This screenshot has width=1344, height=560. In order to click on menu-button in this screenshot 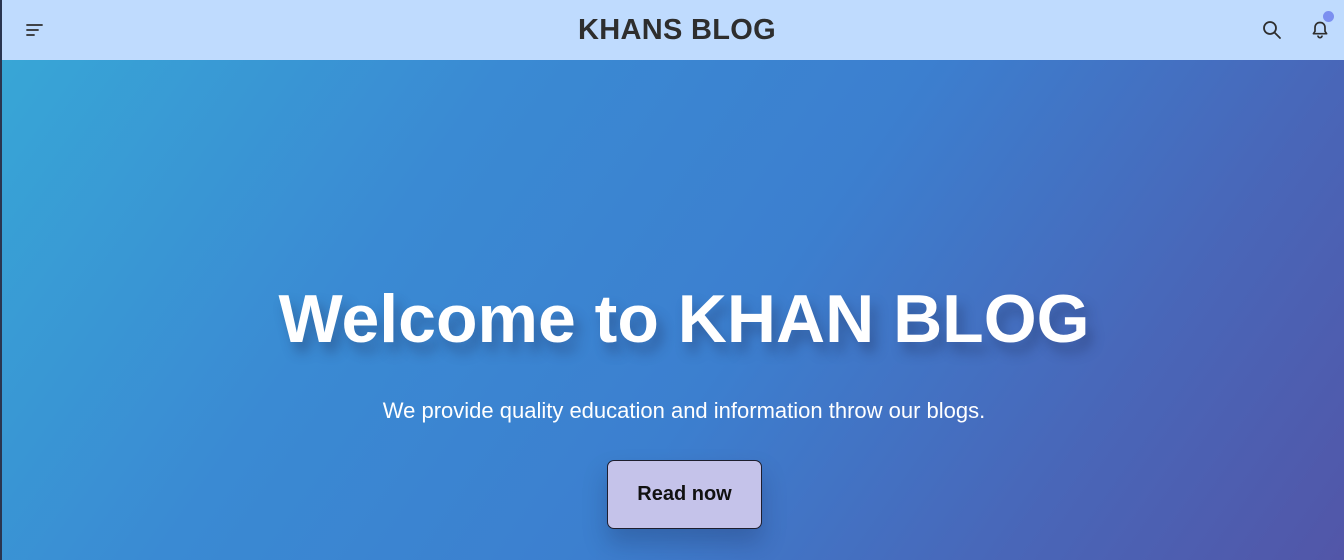, I will do `click(35, 30)`.